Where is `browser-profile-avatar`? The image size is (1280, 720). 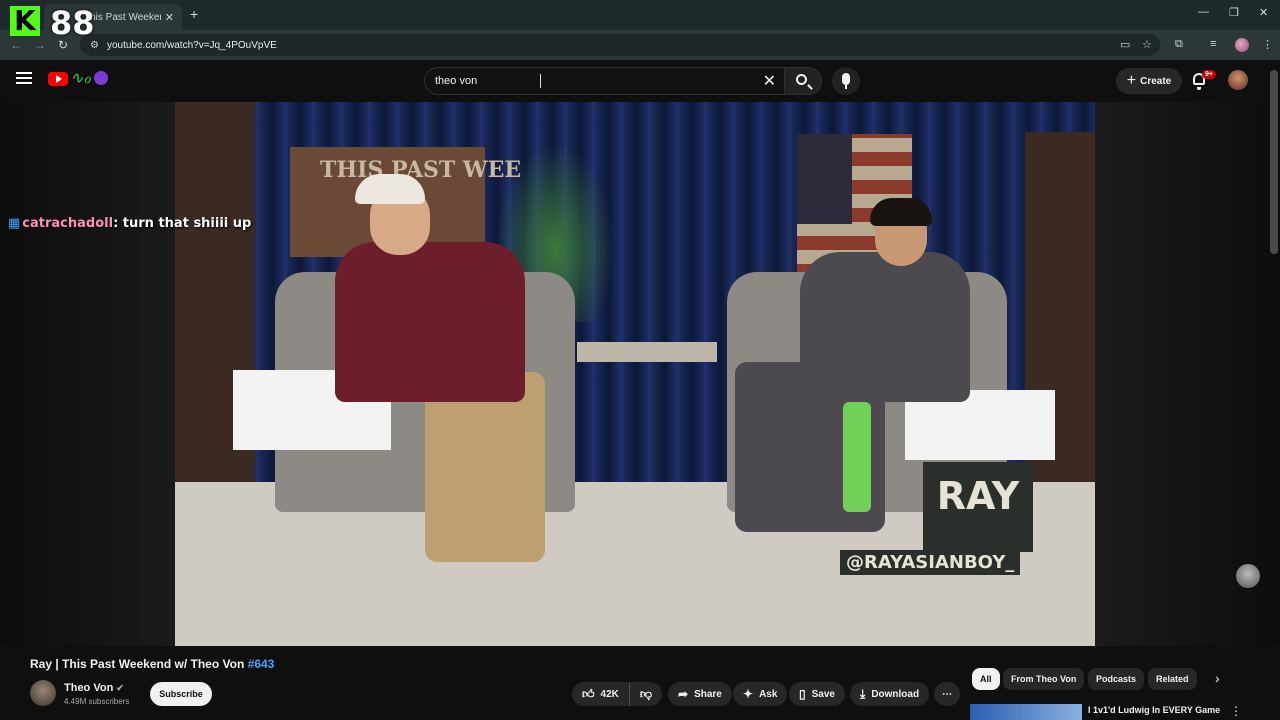 browser-profile-avatar is located at coordinates (1242, 45).